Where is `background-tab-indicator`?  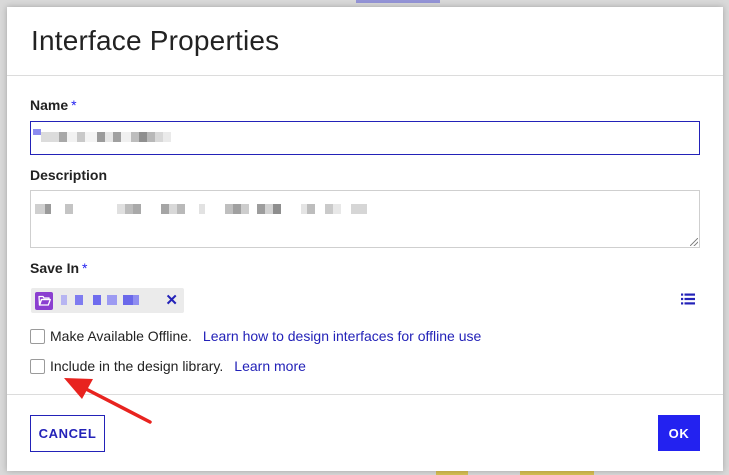
background-tab-indicator is located at coordinates (398, 1).